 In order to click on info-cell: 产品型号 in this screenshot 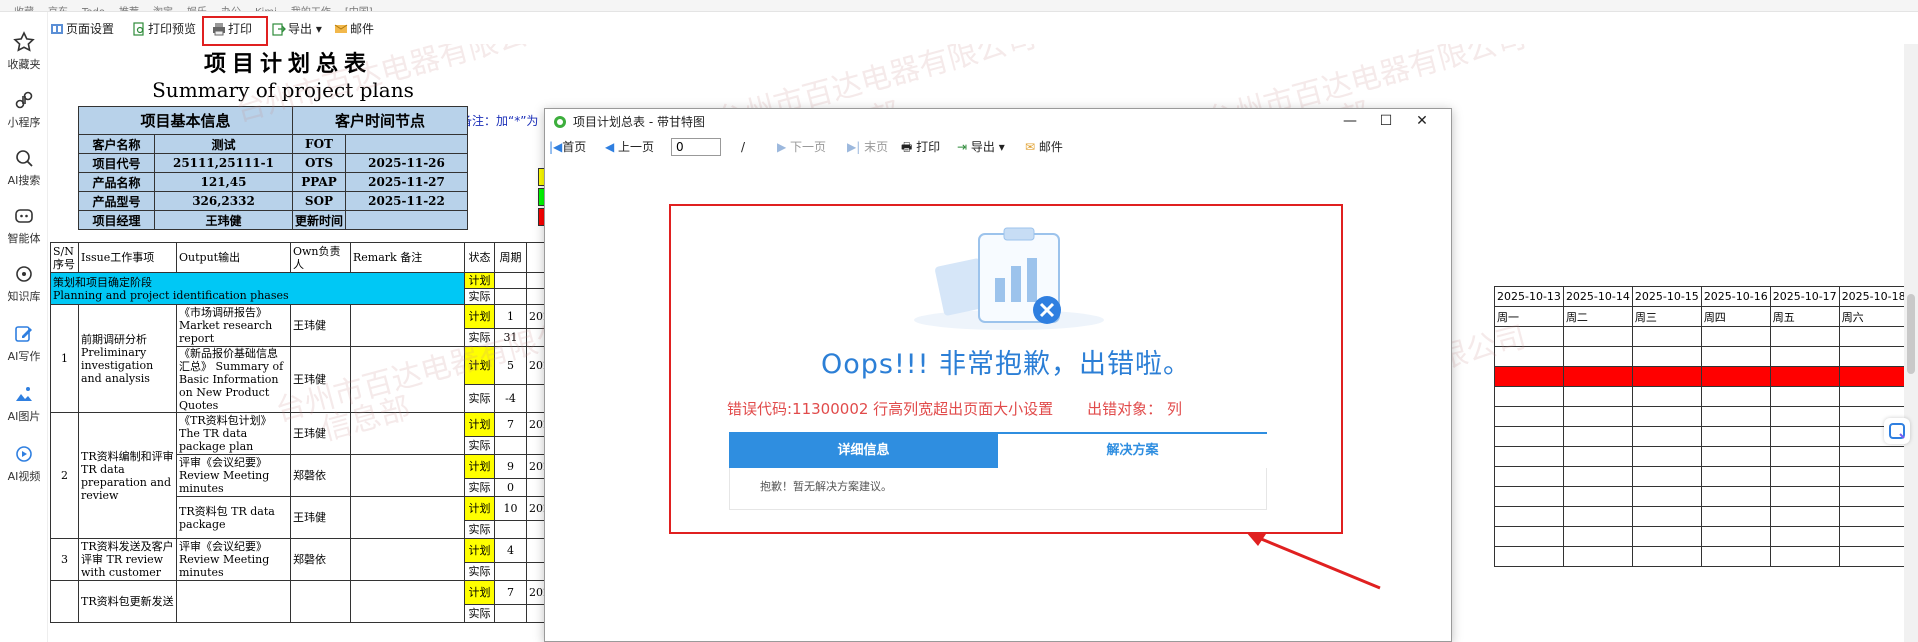, I will do `click(116, 201)`.